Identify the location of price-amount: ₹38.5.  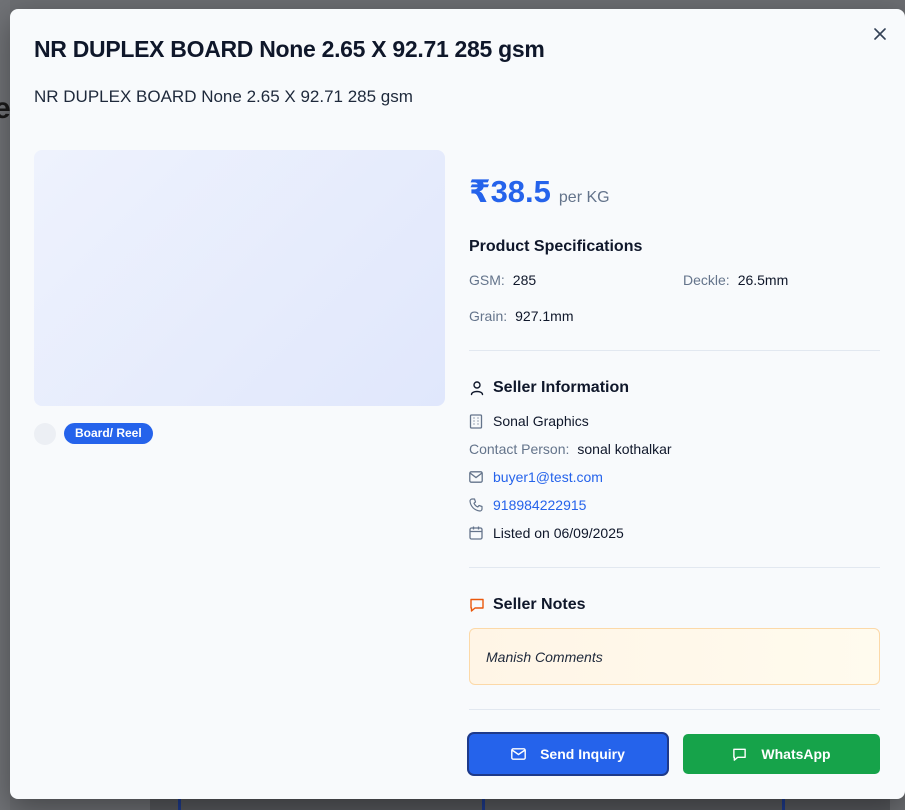
(510, 191).